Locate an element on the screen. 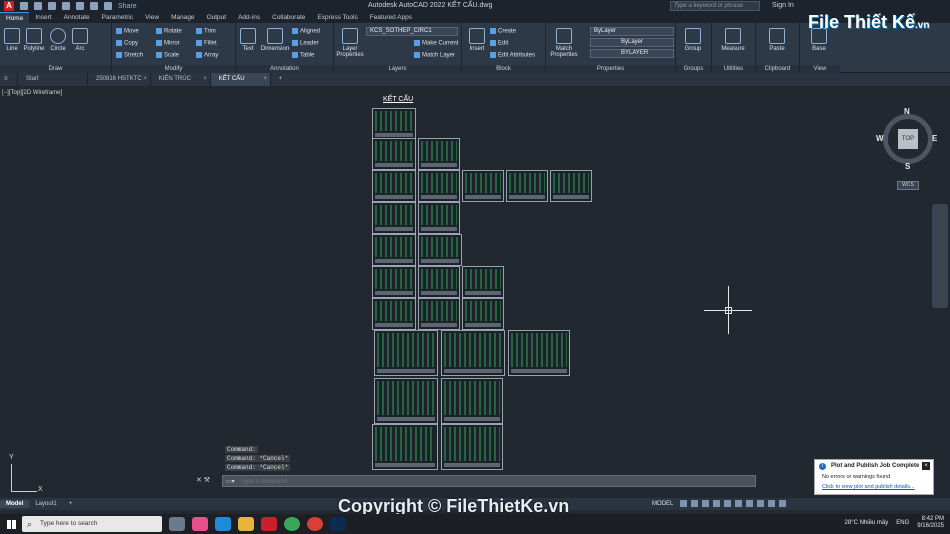 Image resolution: width=950 pixels, height=534 pixels. dimension-button: Dimension is located at coordinates (275, 40).